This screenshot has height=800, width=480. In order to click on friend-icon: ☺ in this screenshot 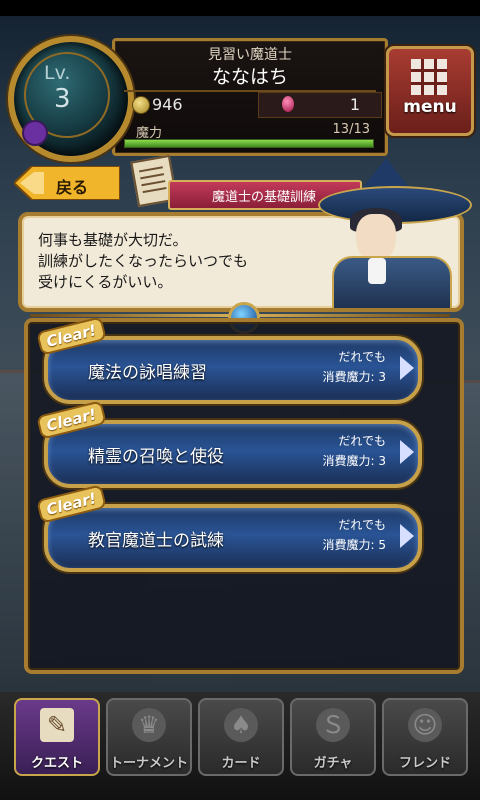, I will do `click(425, 725)`.